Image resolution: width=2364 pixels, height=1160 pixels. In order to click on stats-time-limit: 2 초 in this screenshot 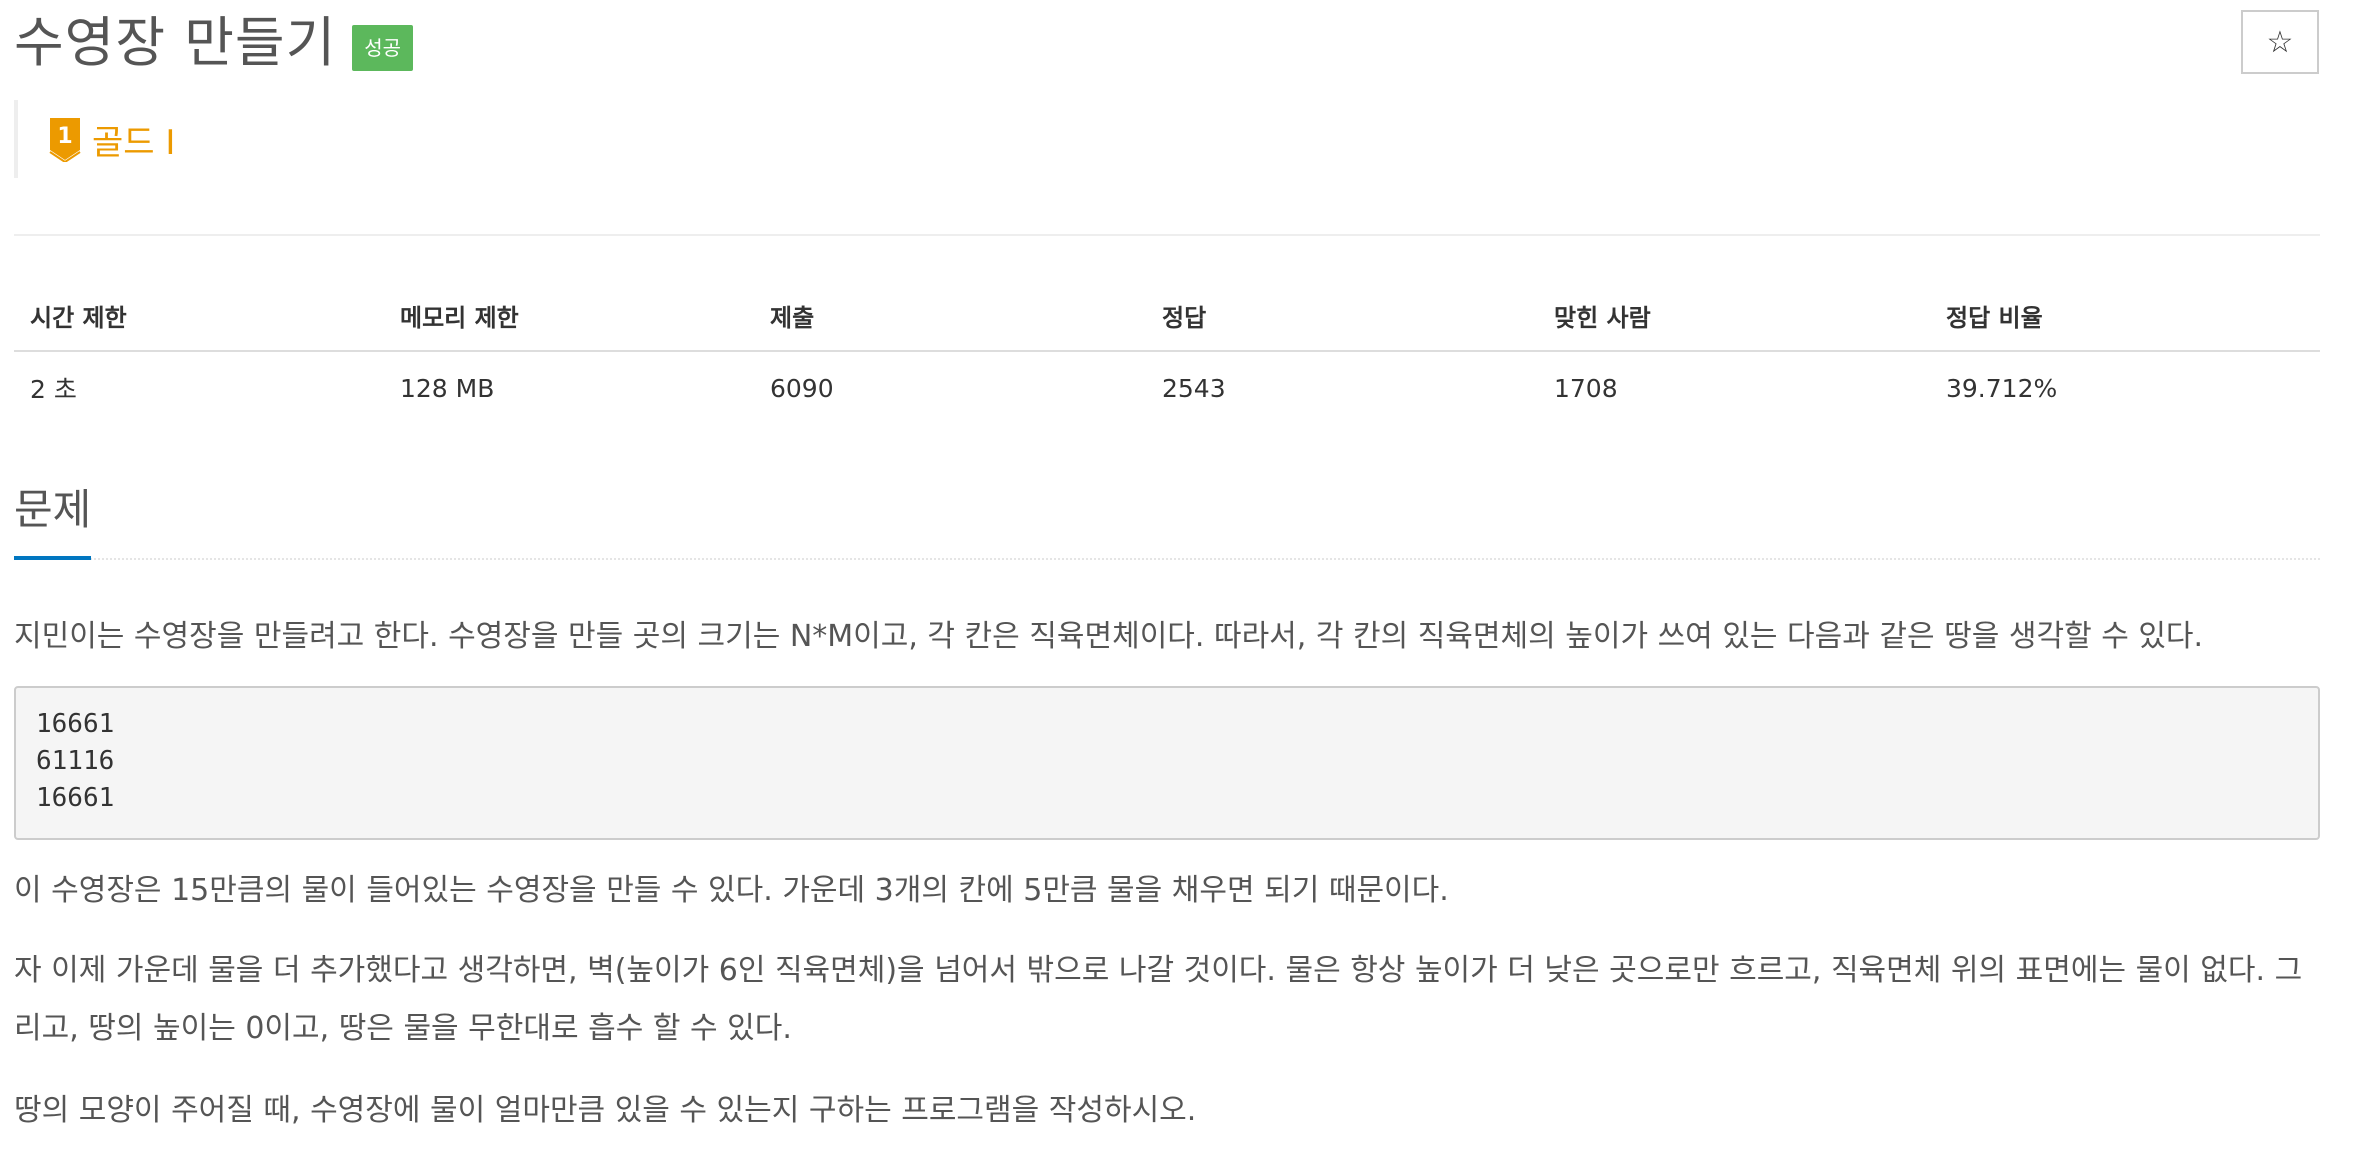, I will do `click(53, 389)`.